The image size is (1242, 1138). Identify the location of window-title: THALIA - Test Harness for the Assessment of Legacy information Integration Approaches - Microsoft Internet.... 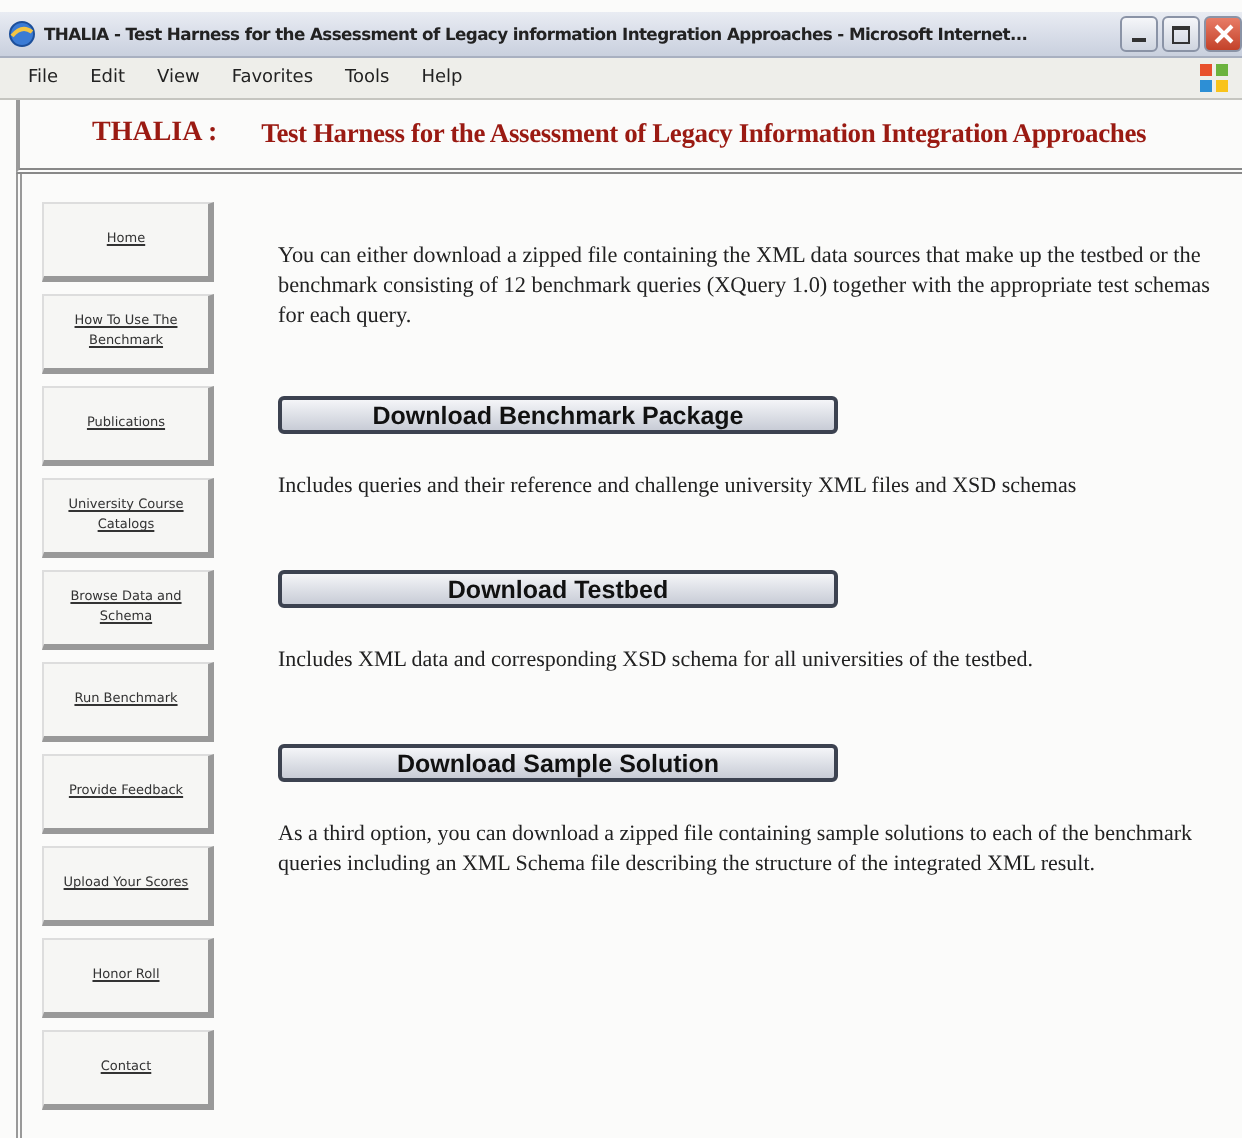
(537, 34).